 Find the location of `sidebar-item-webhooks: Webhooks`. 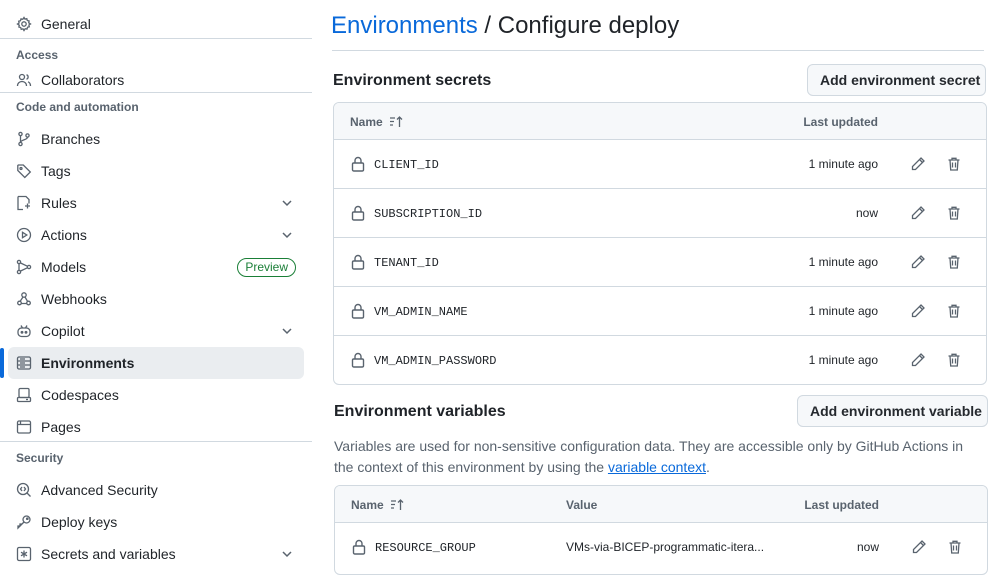

sidebar-item-webhooks: Webhooks is located at coordinates (156, 299).